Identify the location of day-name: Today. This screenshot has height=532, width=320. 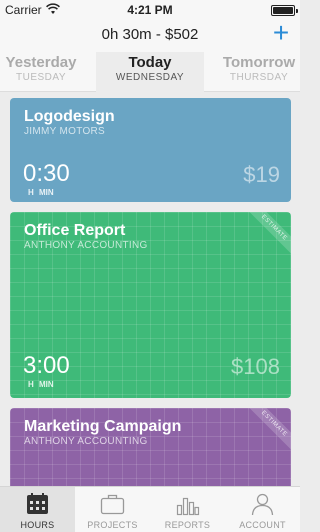
(150, 62).